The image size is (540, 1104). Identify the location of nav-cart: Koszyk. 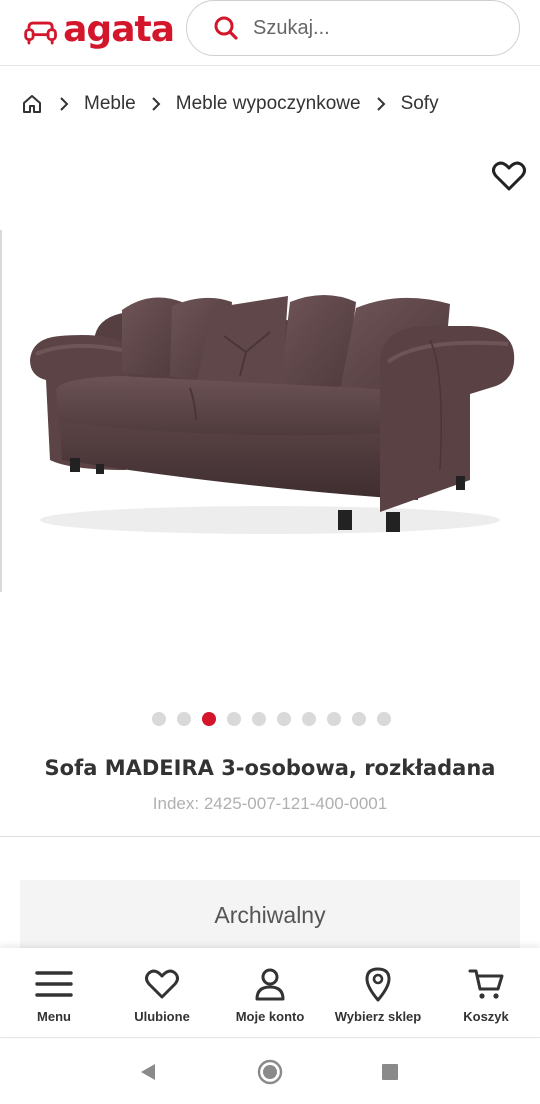
(486, 992).